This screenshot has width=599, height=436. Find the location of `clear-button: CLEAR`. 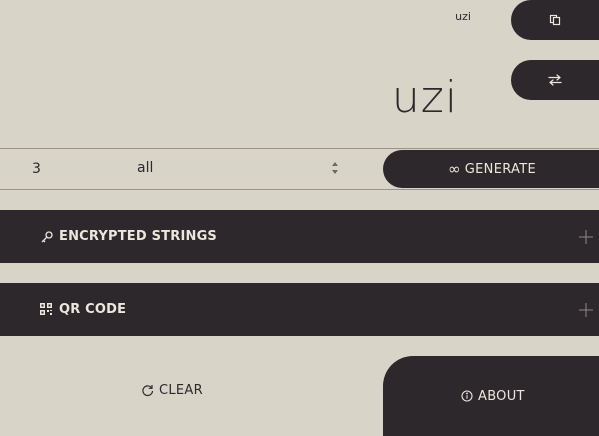

clear-button: CLEAR is located at coordinates (172, 390).